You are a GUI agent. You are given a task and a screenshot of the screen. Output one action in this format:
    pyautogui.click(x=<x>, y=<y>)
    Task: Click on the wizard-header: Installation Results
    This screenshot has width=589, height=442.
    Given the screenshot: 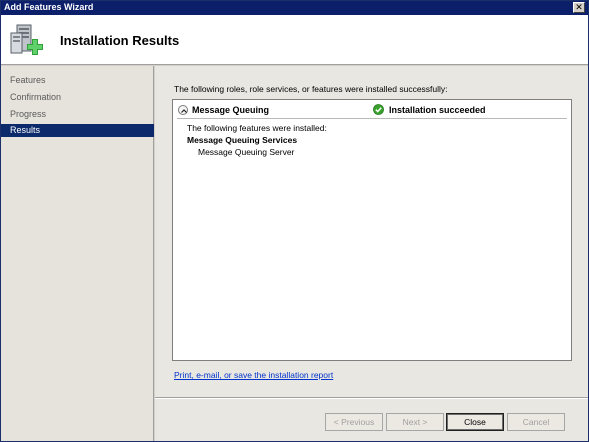 What is the action you would take?
    pyautogui.click(x=294, y=40)
    